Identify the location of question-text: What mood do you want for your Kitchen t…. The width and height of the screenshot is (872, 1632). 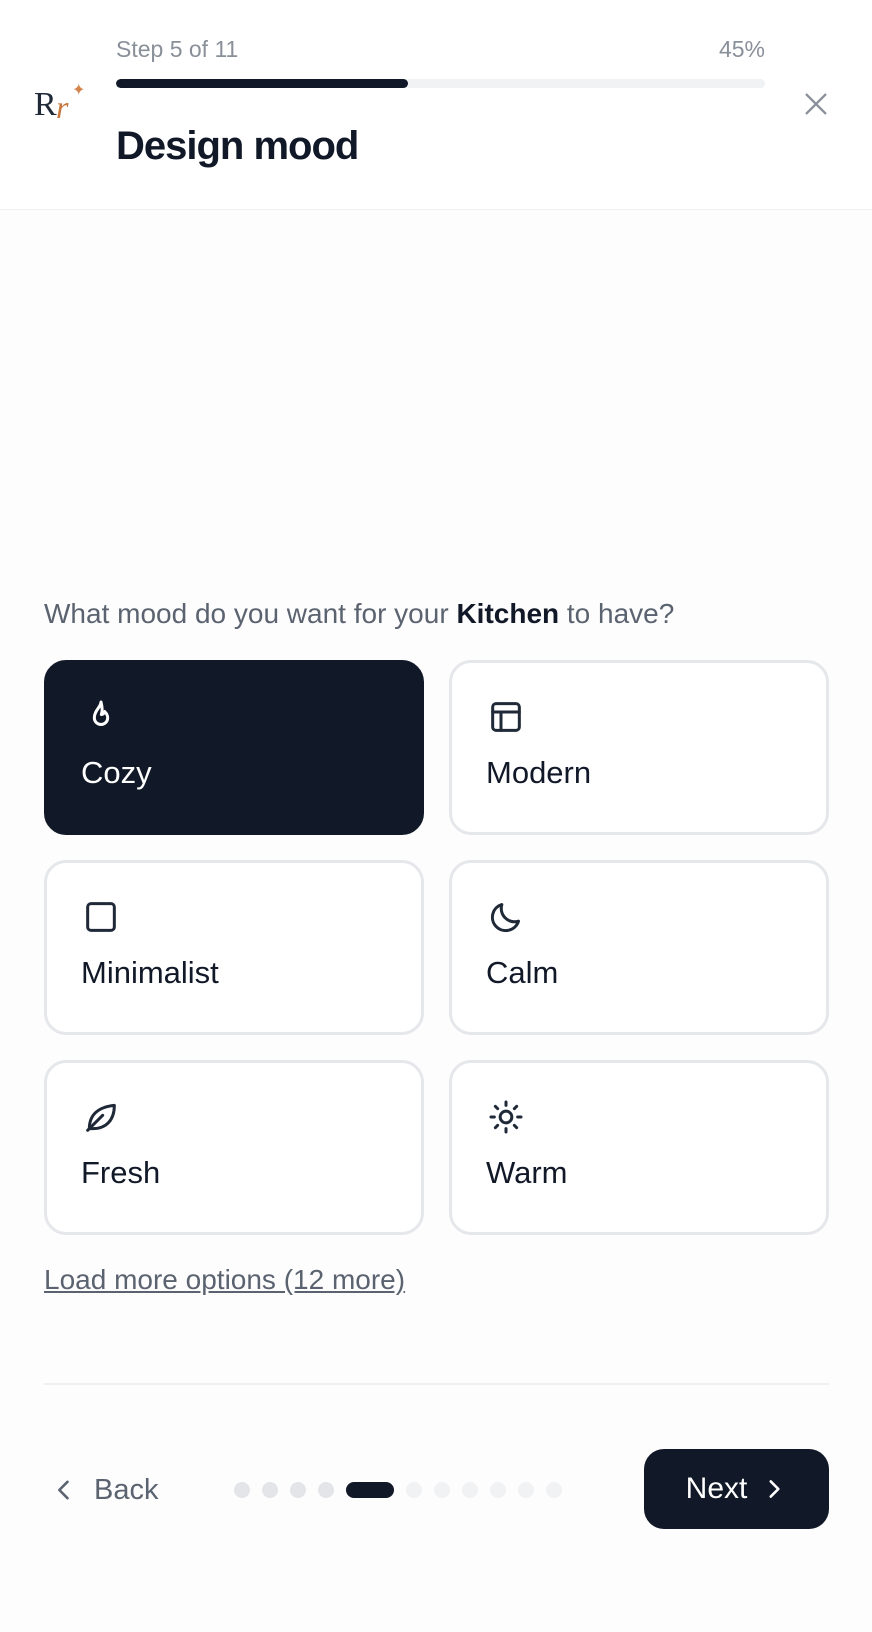
(359, 614).